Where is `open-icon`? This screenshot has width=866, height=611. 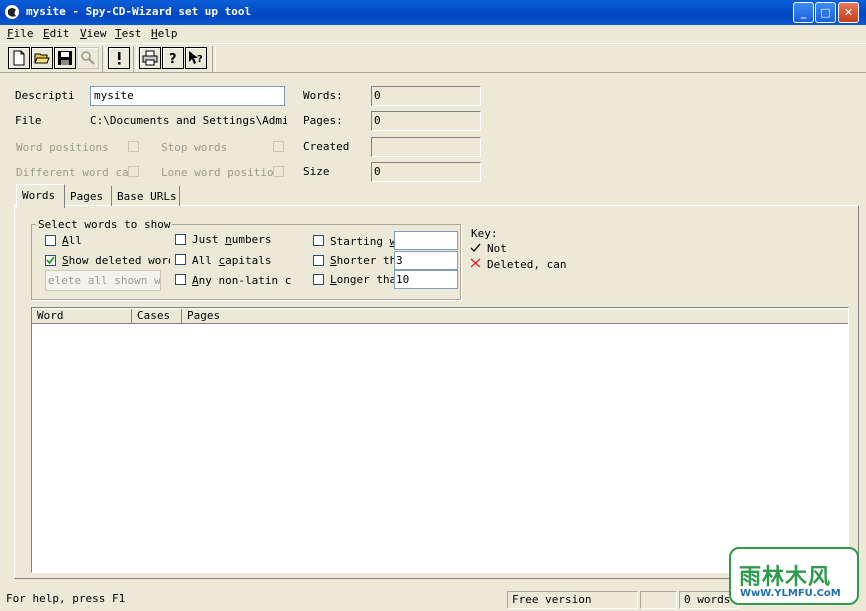 open-icon is located at coordinates (42, 58).